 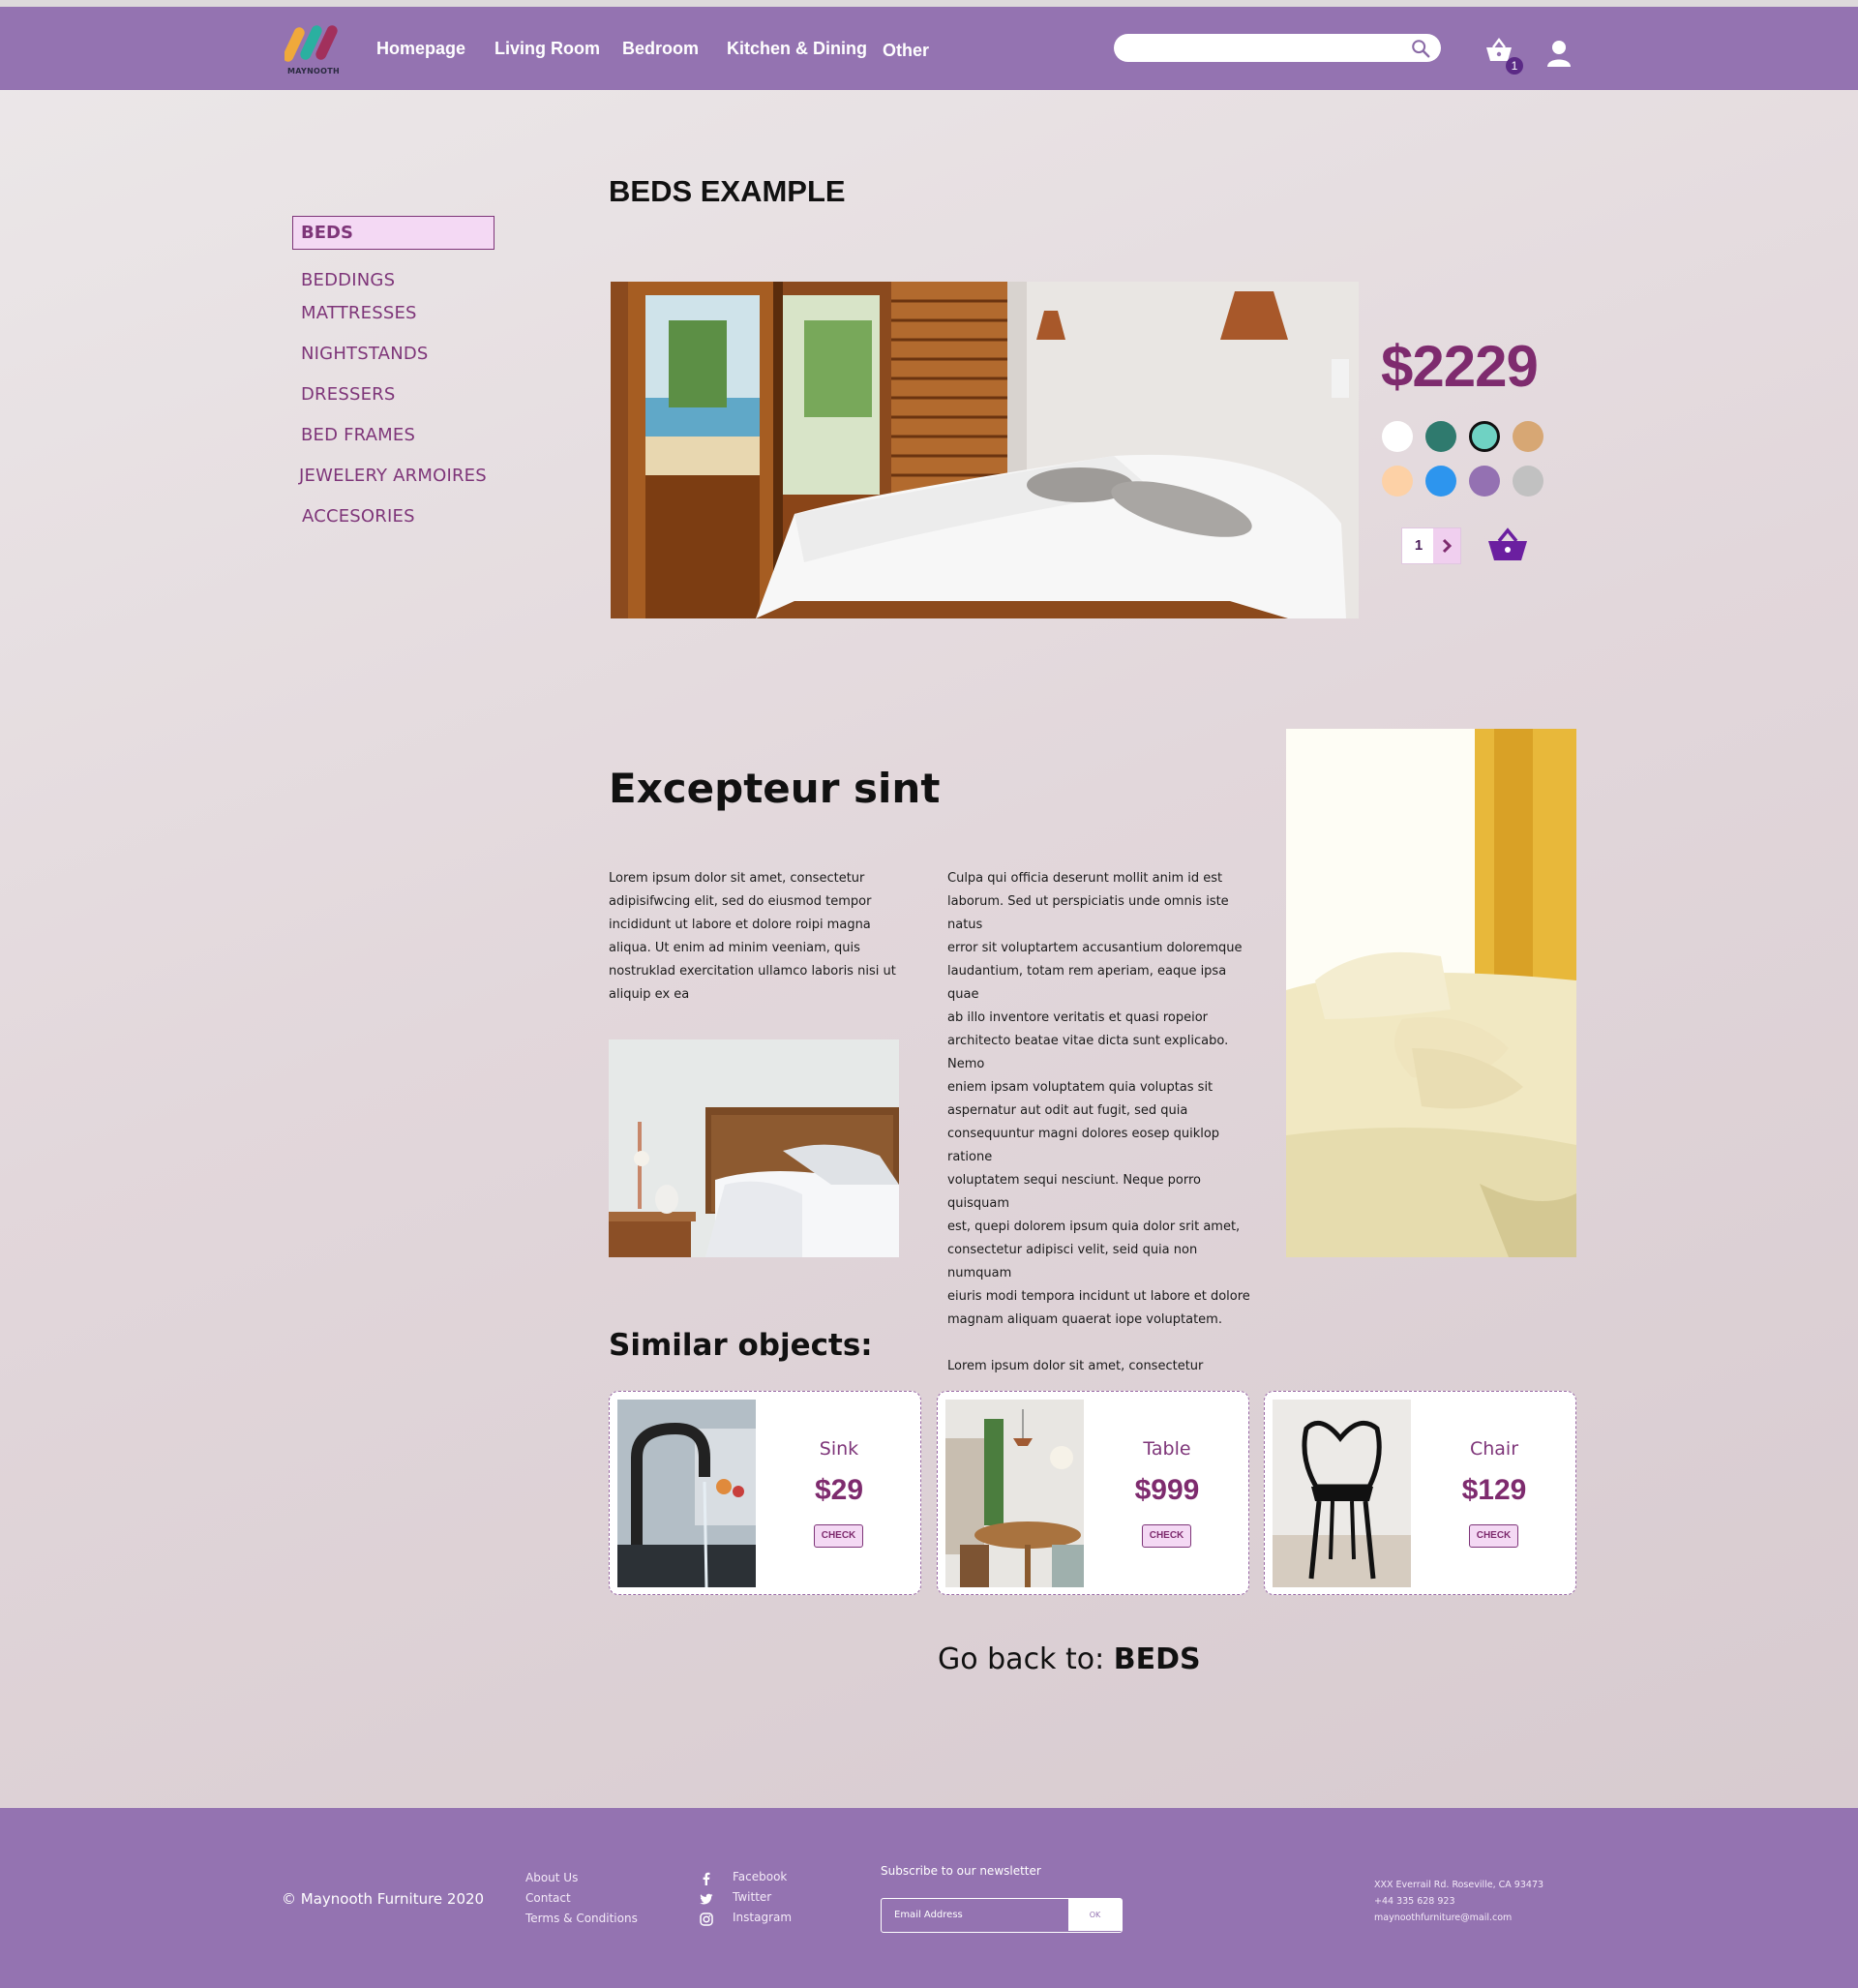 I want to click on user-account-icon, so click(x=1559, y=54).